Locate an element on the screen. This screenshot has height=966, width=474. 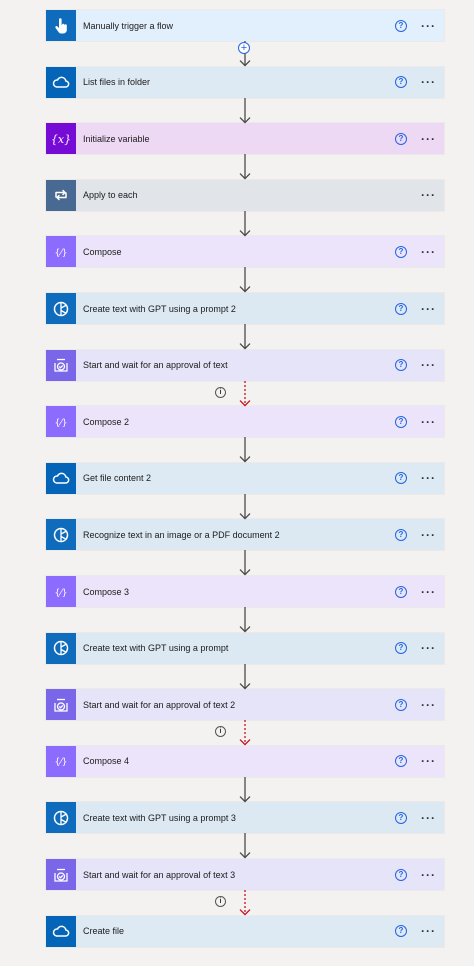
flow-step: {⁄} Compose 2? ··· is located at coordinates (245, 422).